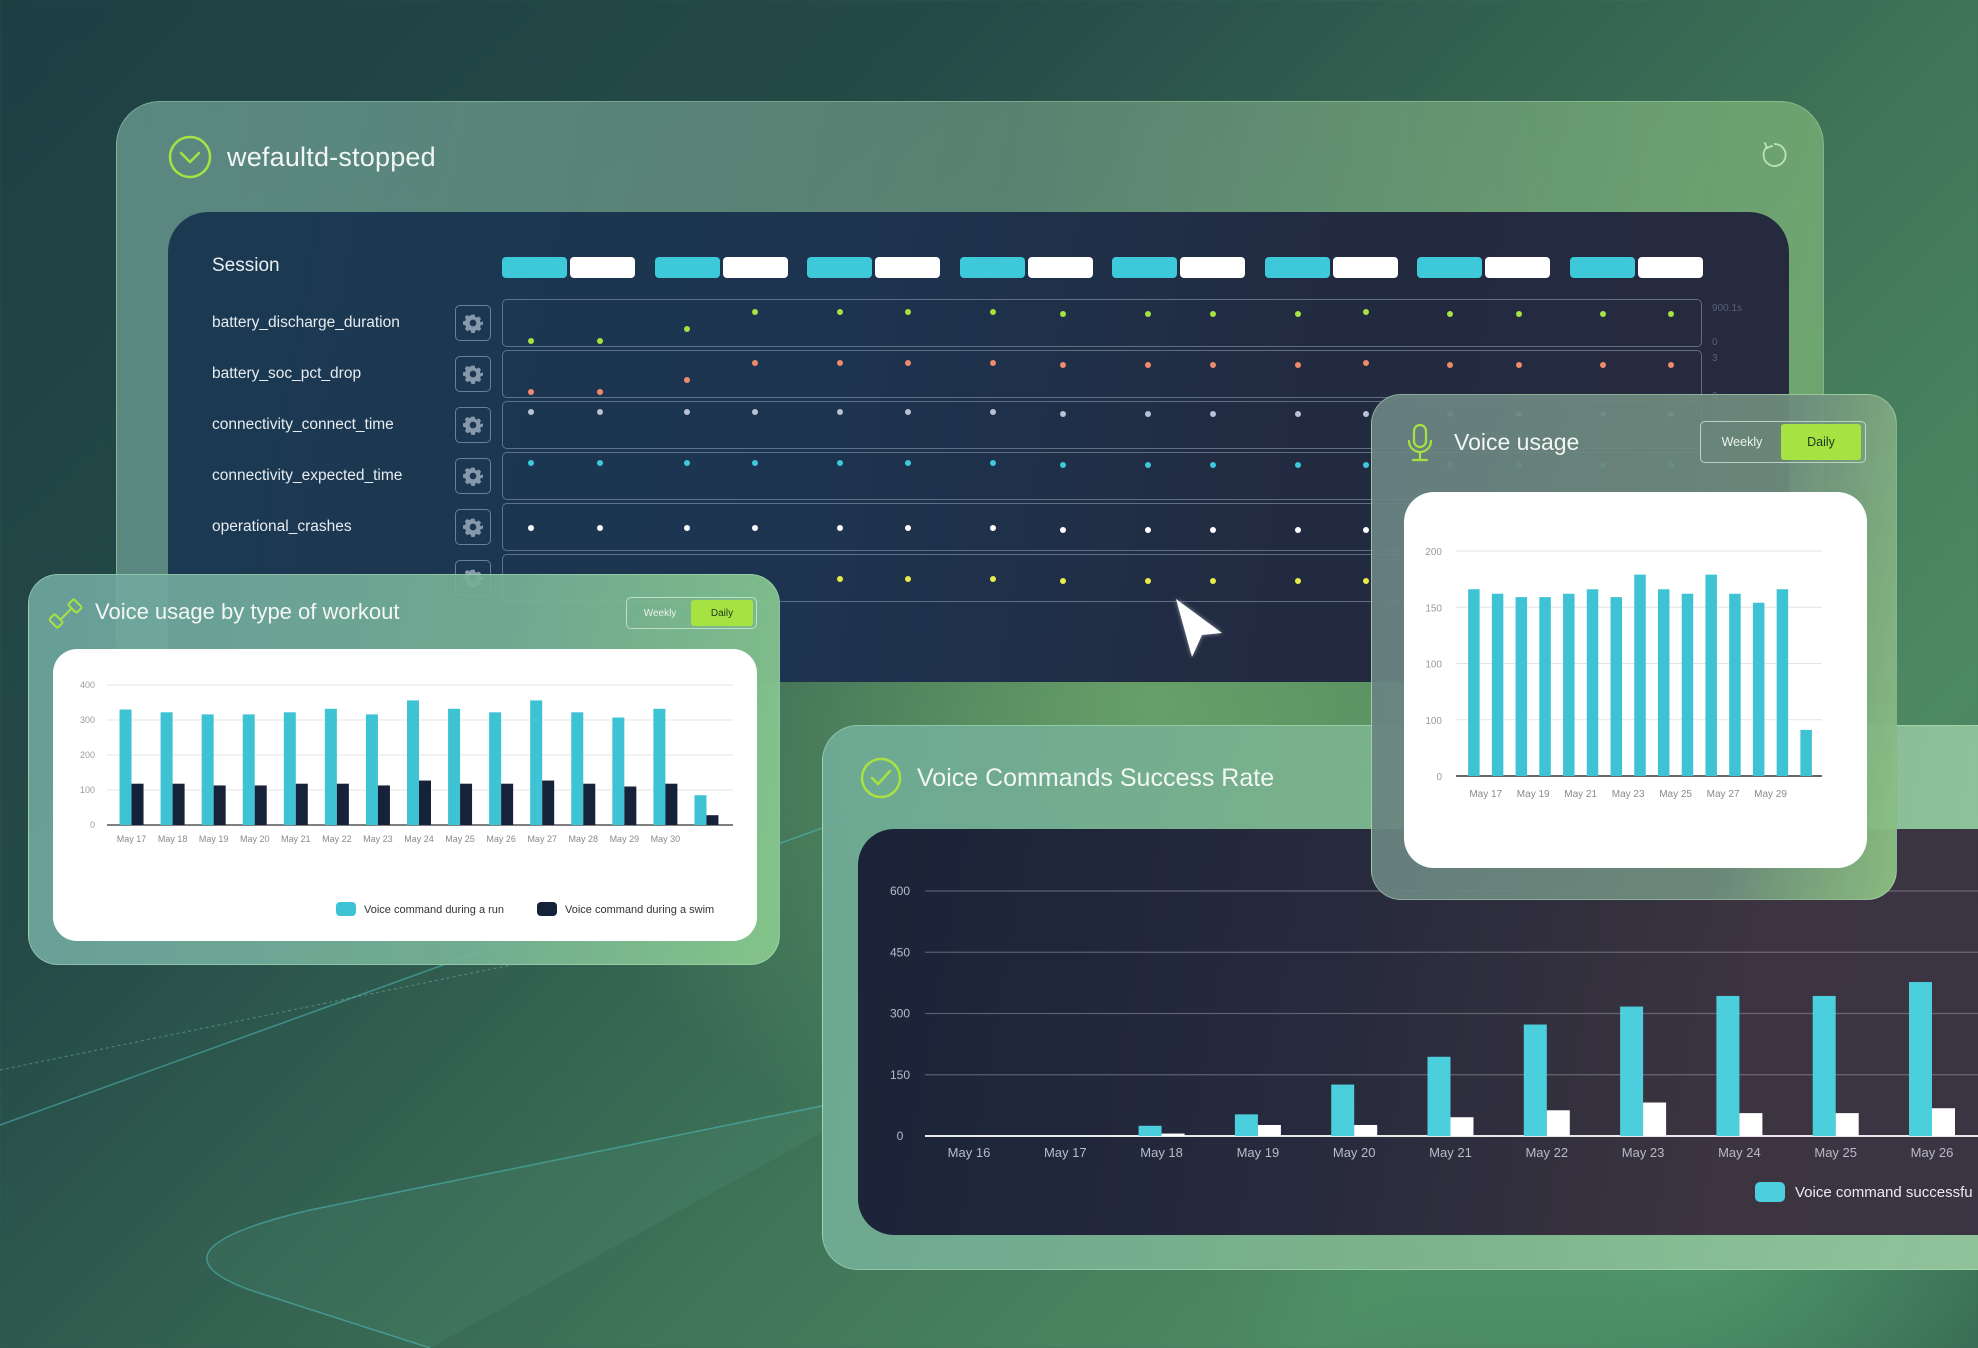 The width and height of the screenshot is (1978, 1348). What do you see at coordinates (584, 839) in the screenshot?
I see `x-tick-label: May 28` at bounding box center [584, 839].